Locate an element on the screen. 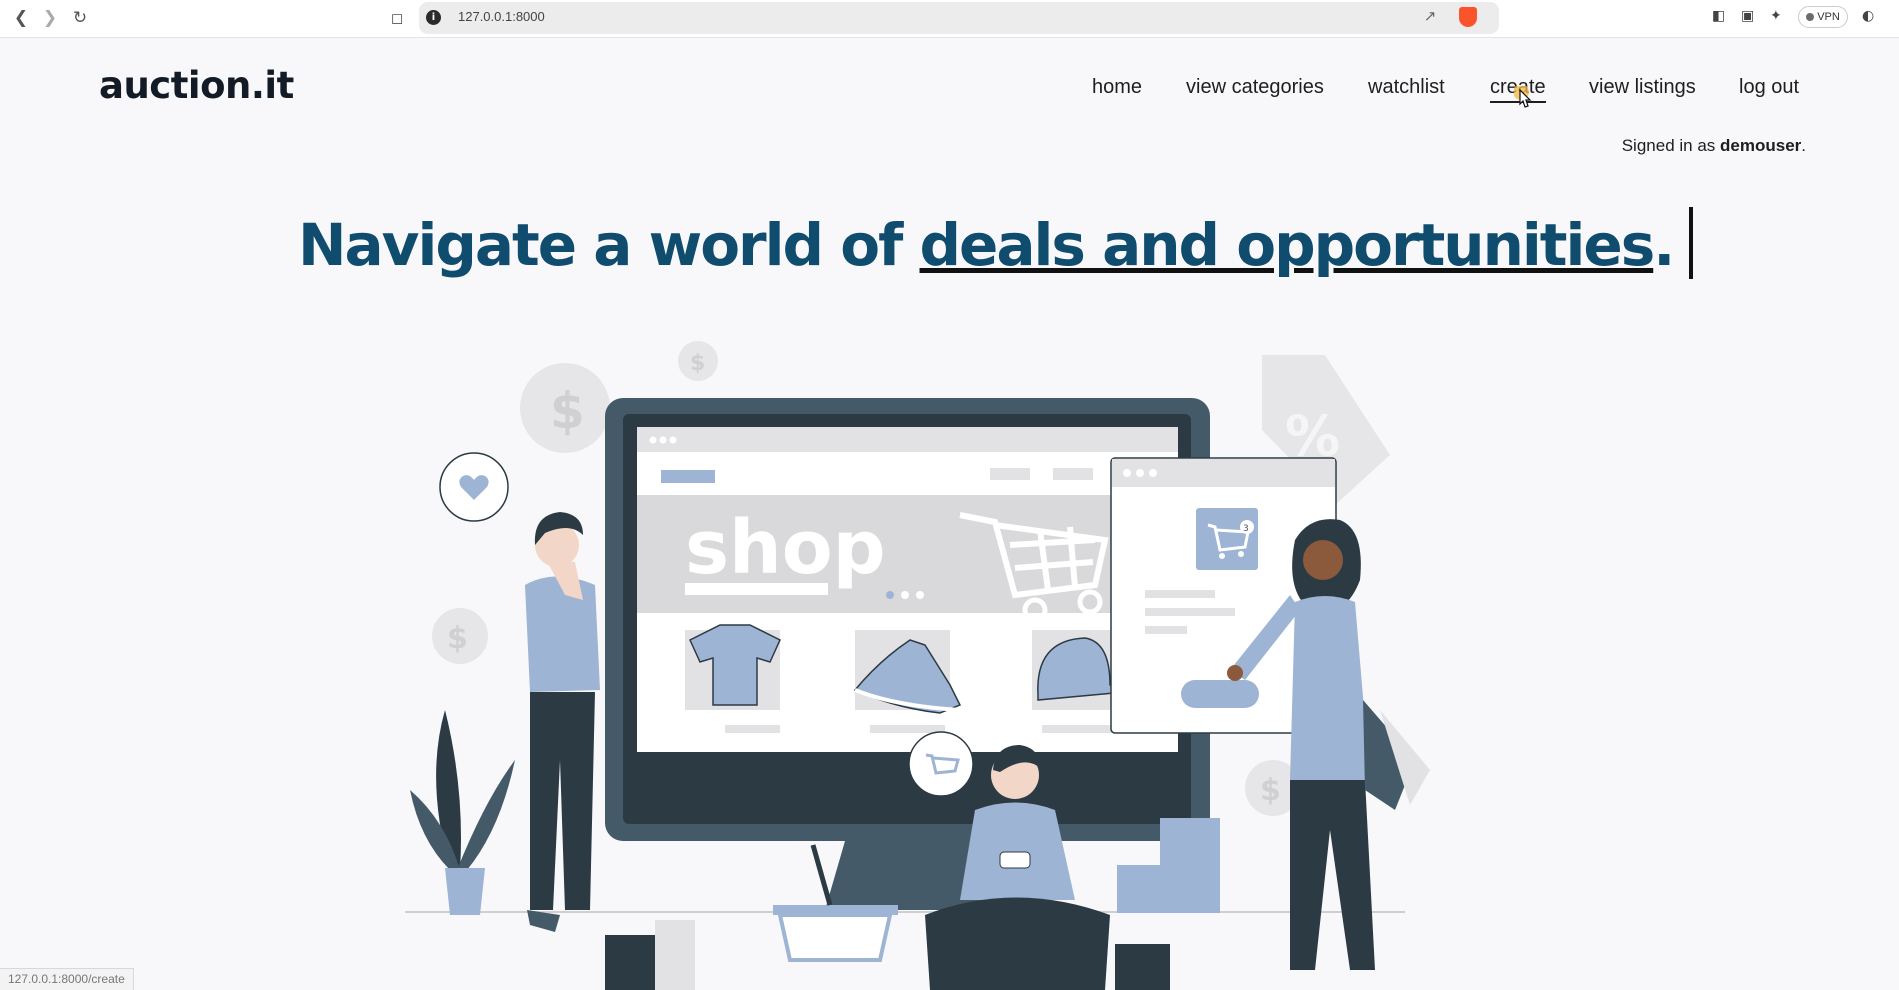 This screenshot has width=1899, height=990. signed-in-prefix: Signed in as is located at coordinates (1671, 145).